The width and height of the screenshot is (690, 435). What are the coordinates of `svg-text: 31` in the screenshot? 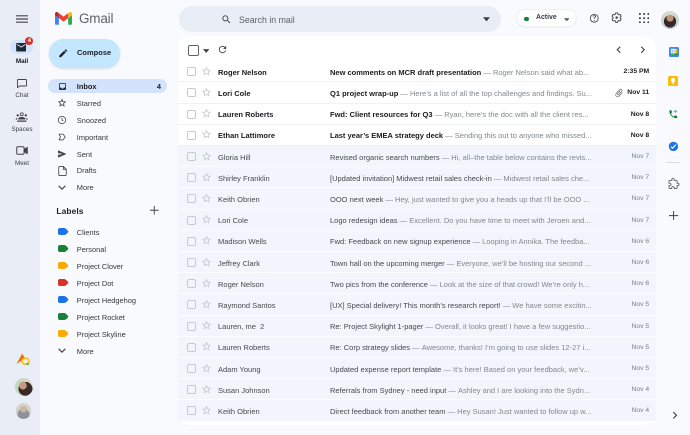 It's located at (673, 52).